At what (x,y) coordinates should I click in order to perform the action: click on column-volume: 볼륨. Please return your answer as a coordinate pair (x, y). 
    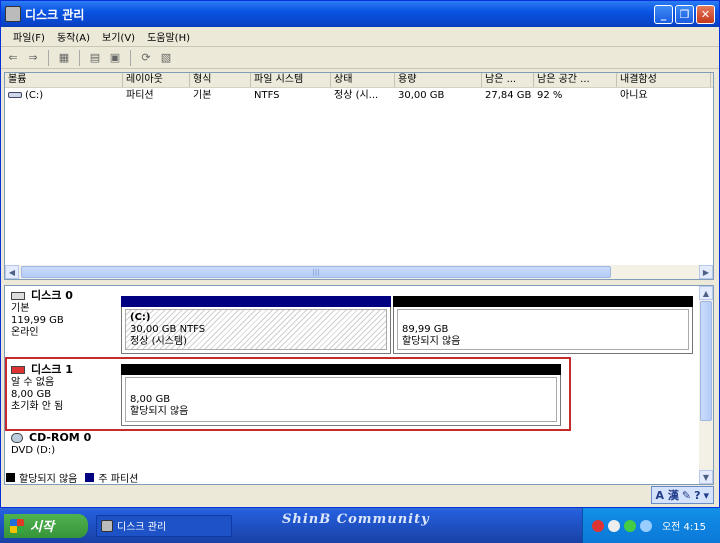
    Looking at the image, I should click on (64, 80).